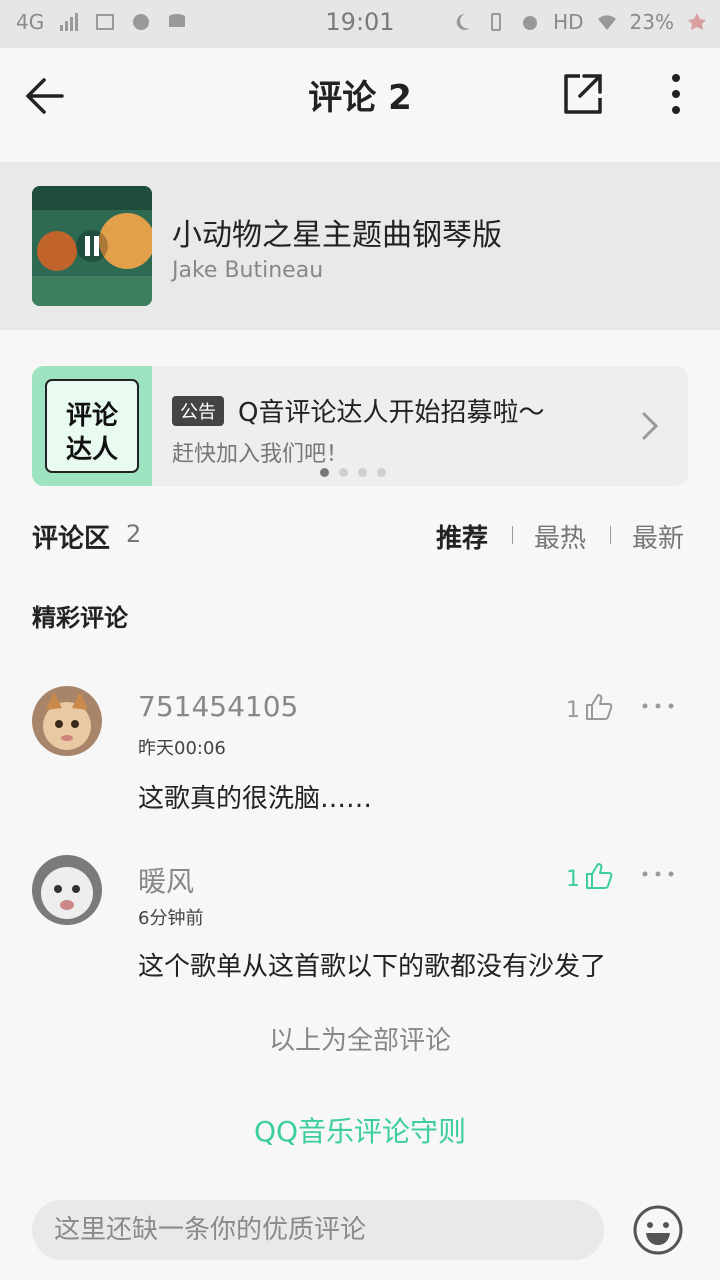 Image resolution: width=720 pixels, height=1280 pixels. I want to click on album-cover, so click(92, 246).